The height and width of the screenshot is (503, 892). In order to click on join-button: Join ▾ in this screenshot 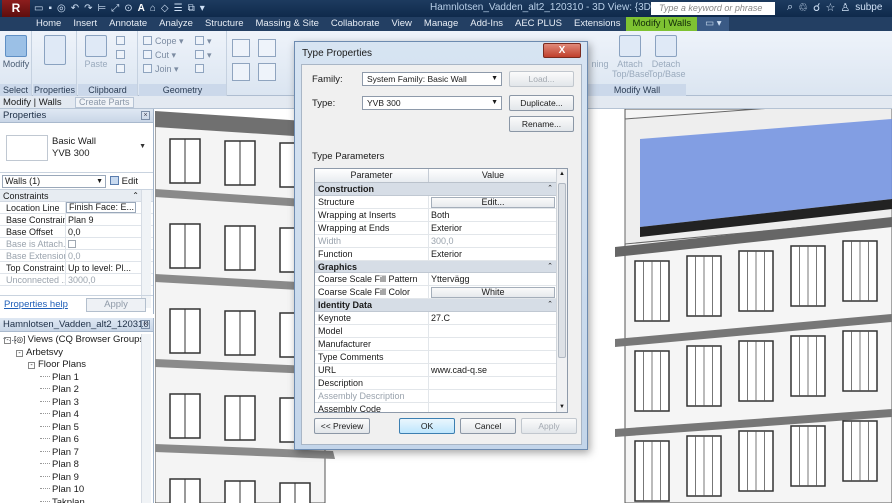, I will do `click(161, 69)`.